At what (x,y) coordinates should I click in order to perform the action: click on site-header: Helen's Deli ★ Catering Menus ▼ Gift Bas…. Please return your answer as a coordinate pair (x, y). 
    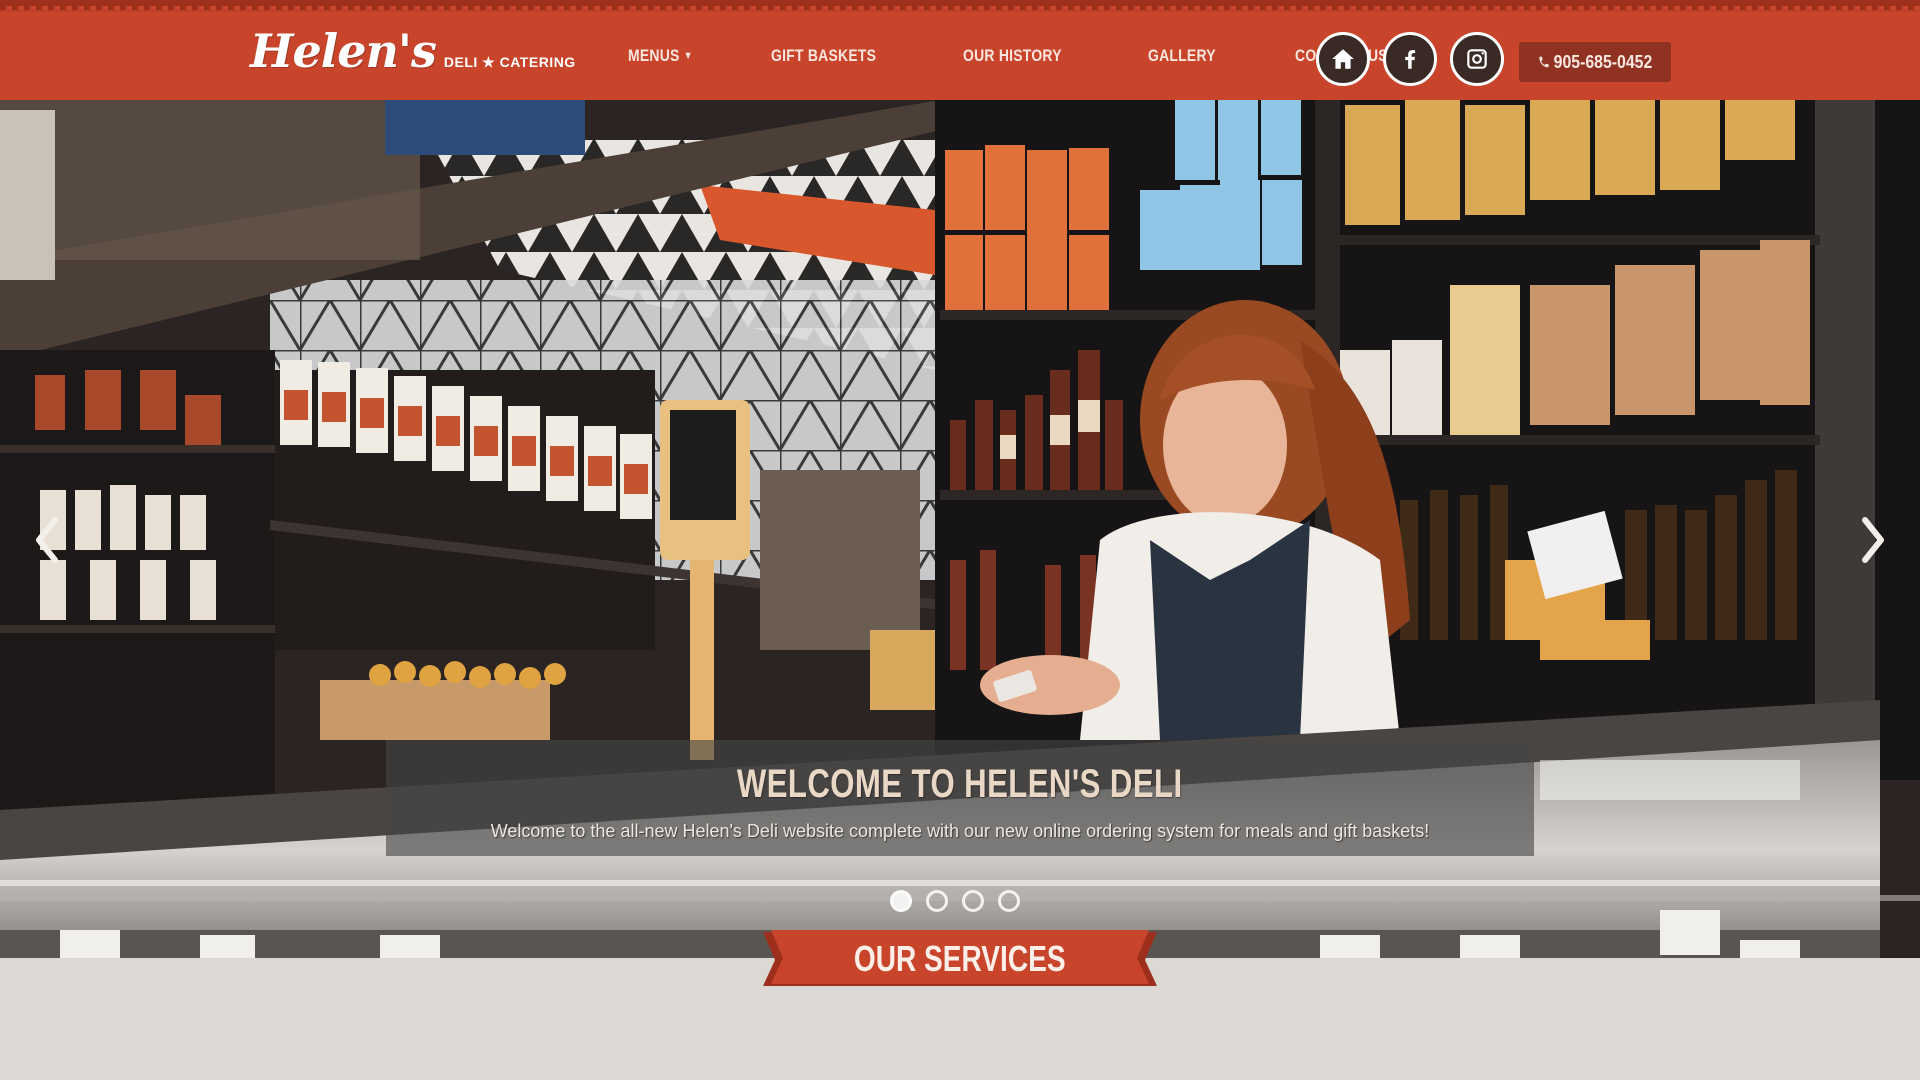
    Looking at the image, I should click on (960, 50).